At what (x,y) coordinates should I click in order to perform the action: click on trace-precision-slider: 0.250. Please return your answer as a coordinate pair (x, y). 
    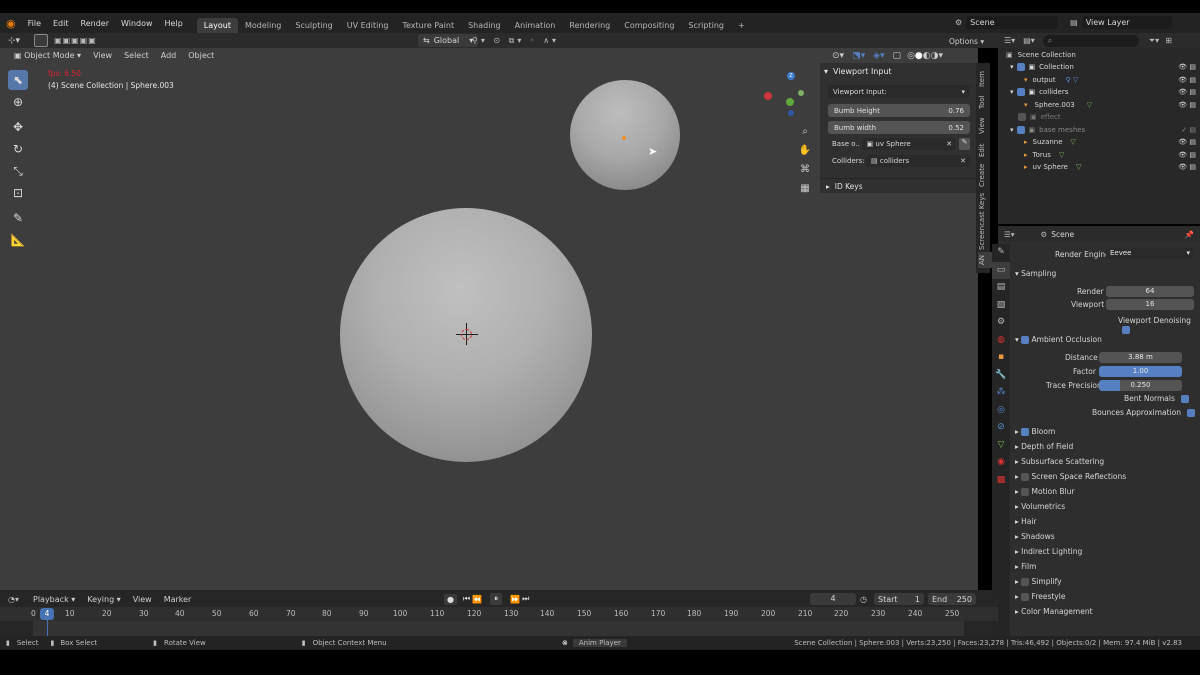
    Looking at the image, I should click on (1140, 385).